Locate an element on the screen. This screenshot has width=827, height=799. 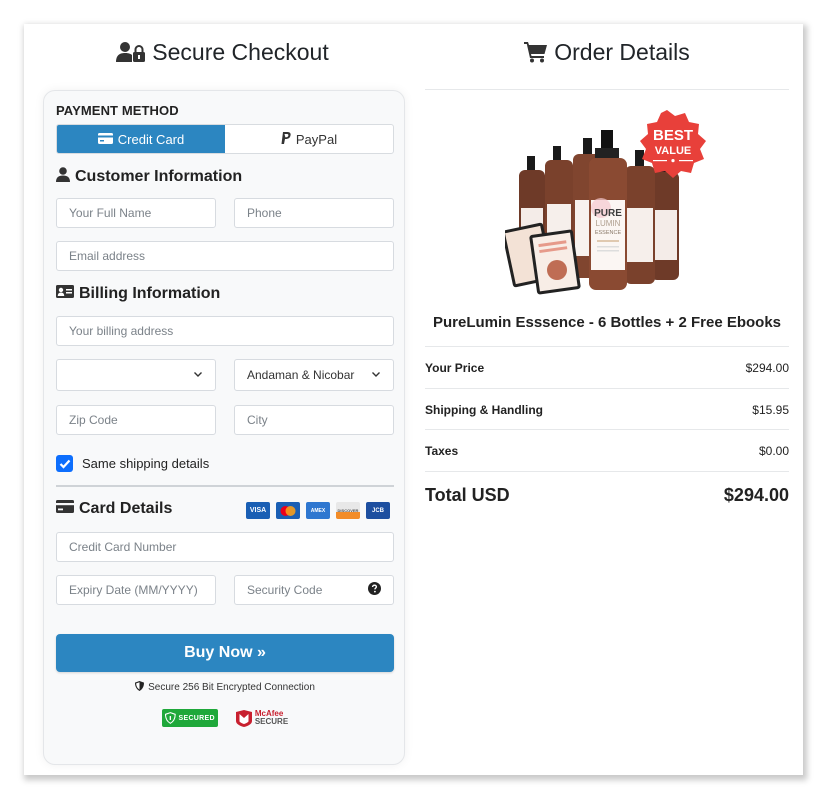
expiry-date-input is located at coordinates (136, 590).